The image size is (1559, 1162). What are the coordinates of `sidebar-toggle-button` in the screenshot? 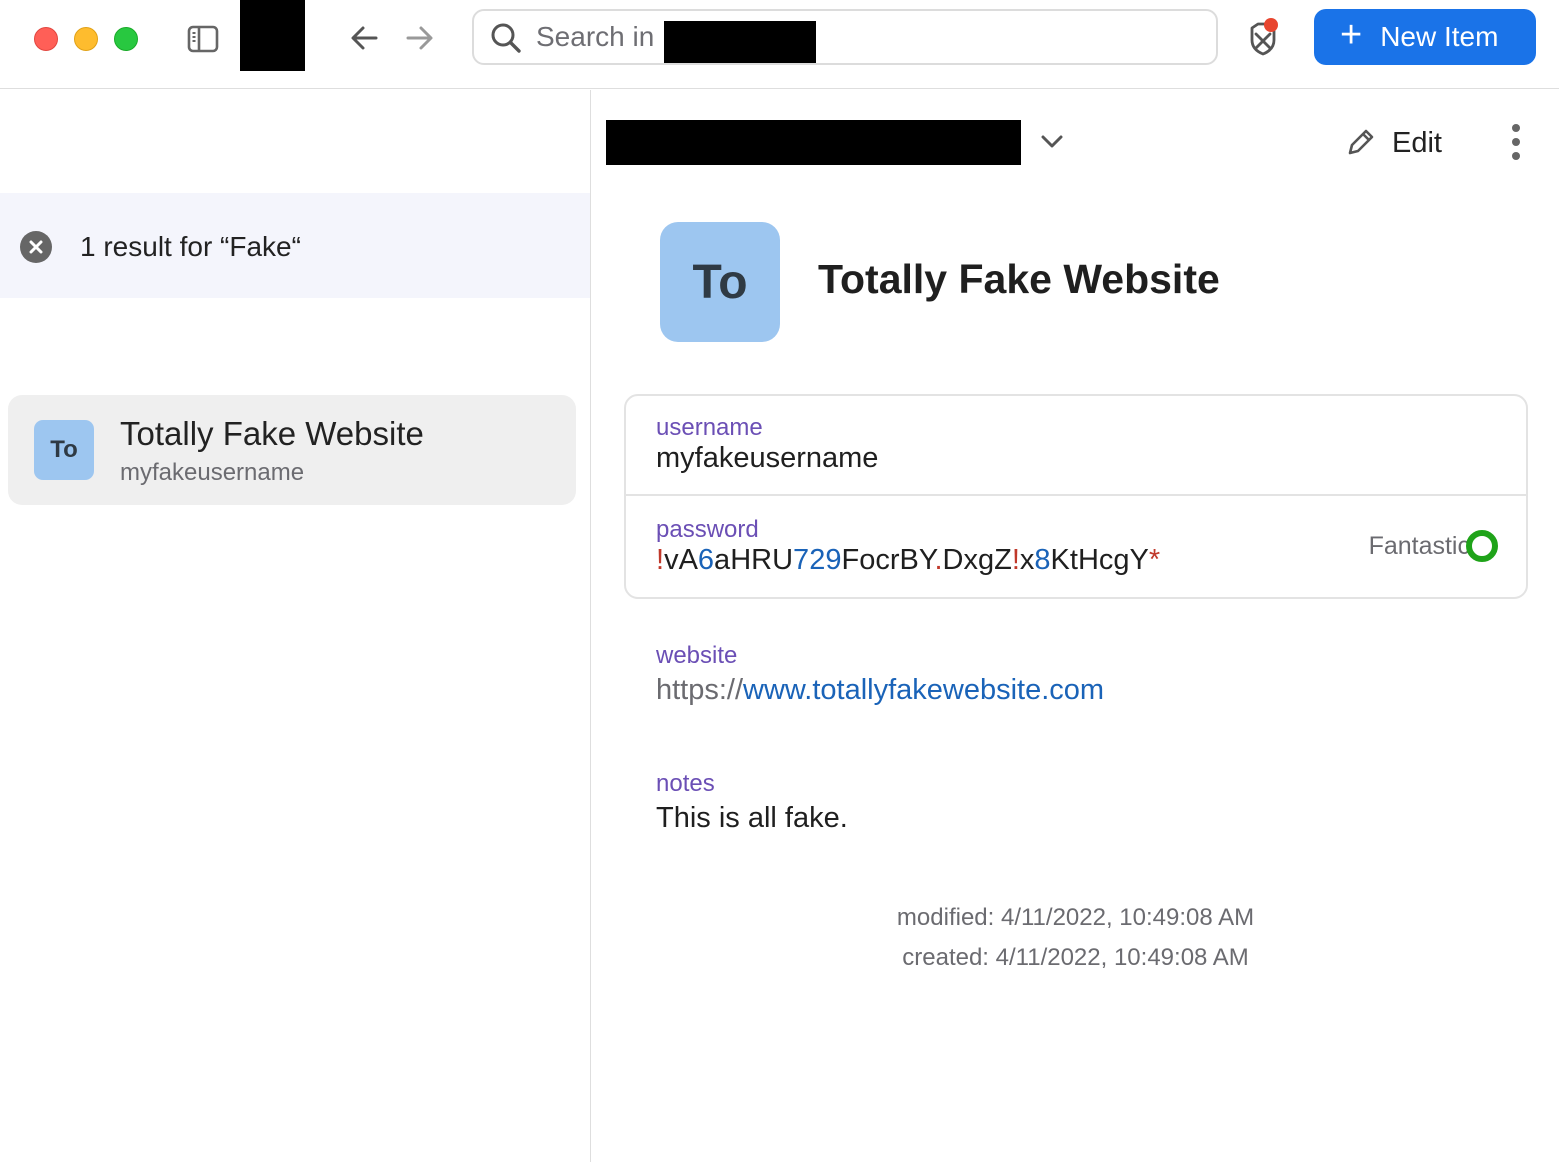 It's located at (203, 39).